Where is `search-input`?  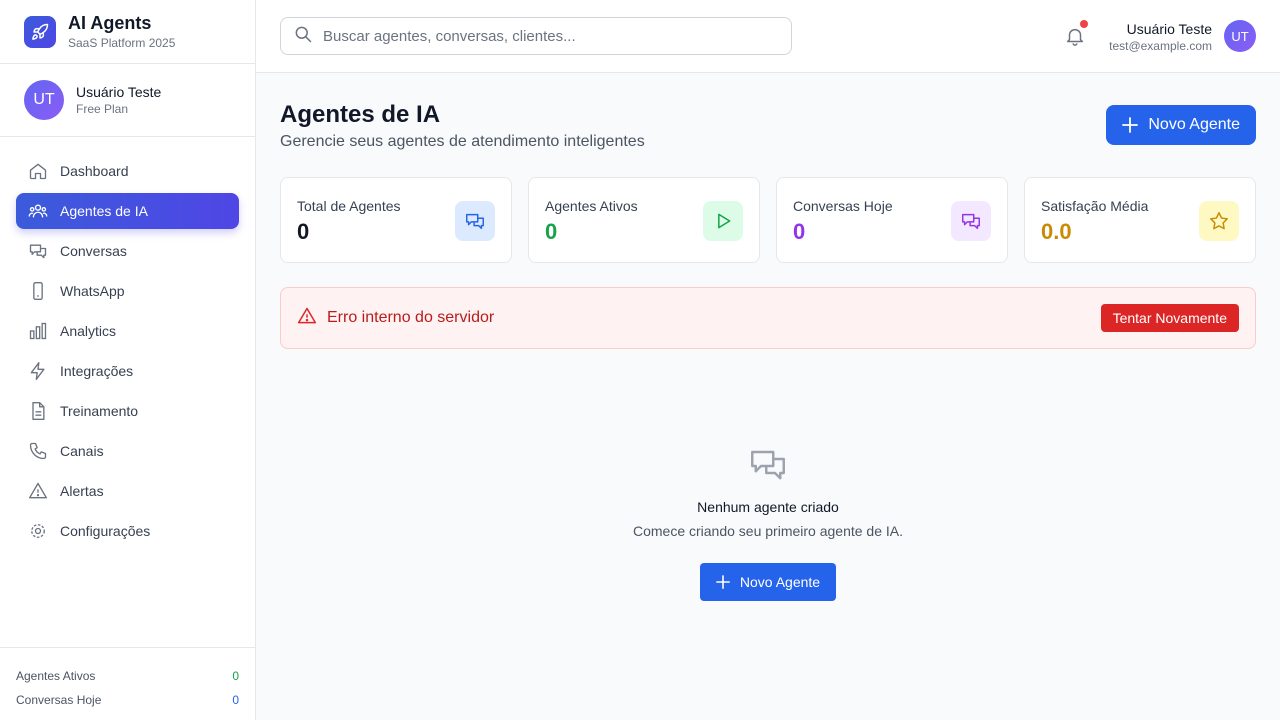
search-input is located at coordinates (543, 36).